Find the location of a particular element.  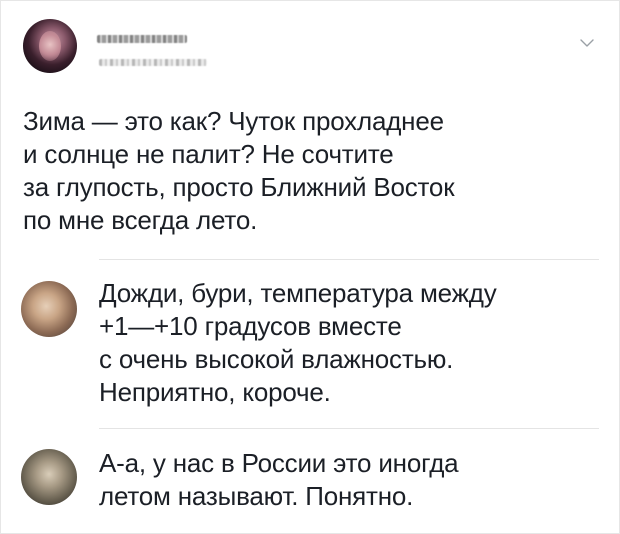

avatar-face is located at coordinates (50, 46).